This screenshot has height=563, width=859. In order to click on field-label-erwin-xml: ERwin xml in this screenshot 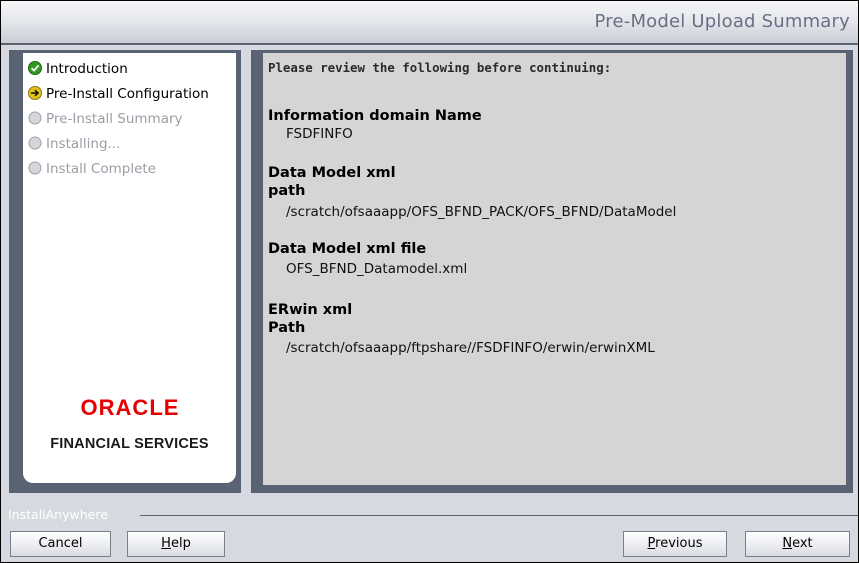, I will do `click(310, 310)`.